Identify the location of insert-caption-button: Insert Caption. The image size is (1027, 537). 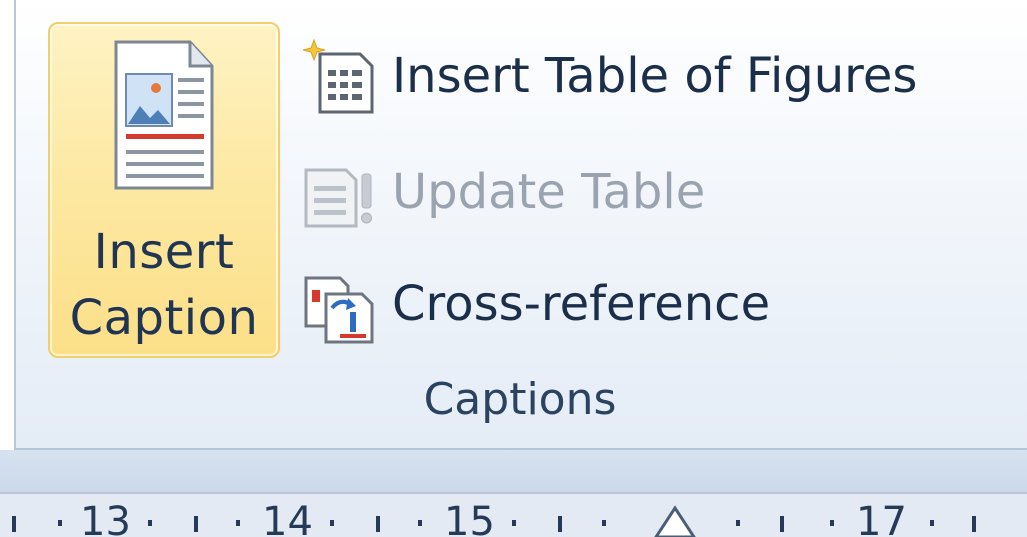
(164, 190).